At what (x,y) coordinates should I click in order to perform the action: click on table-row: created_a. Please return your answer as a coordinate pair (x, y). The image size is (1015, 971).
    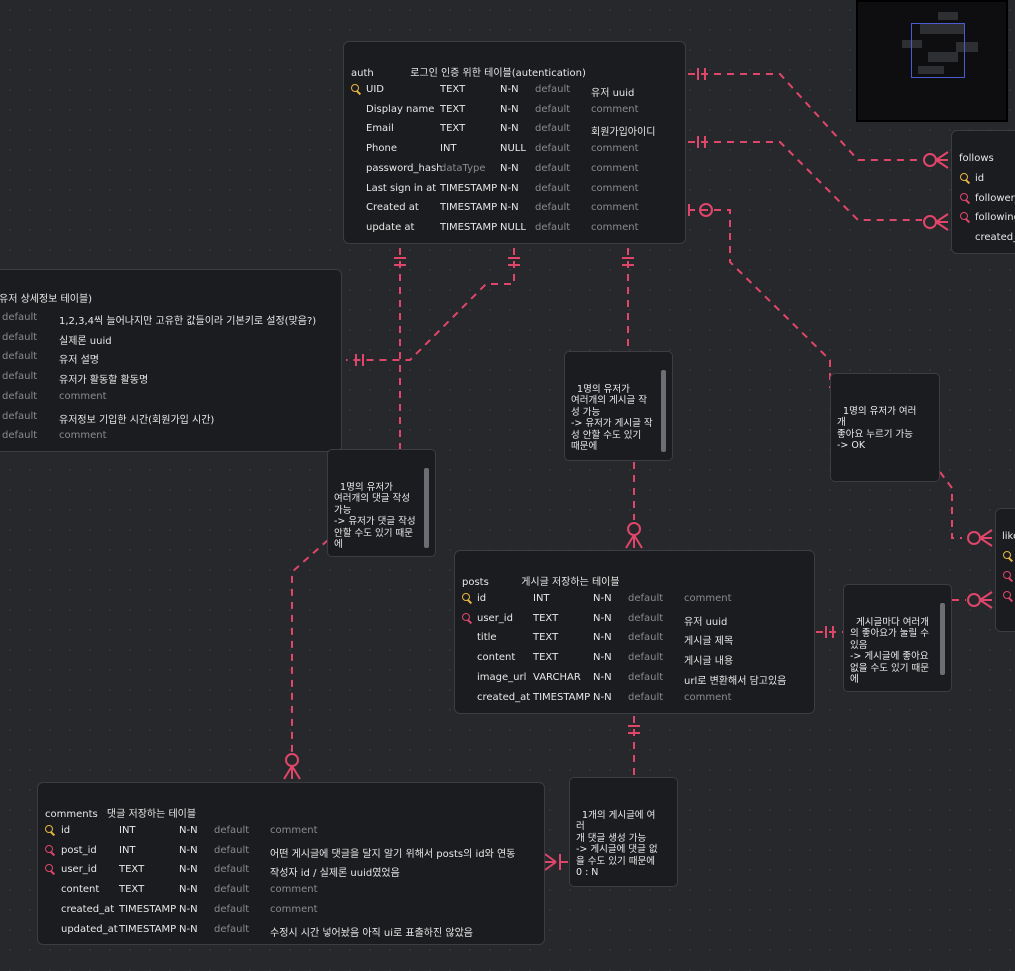
    Looking at the image, I should click on (983, 242).